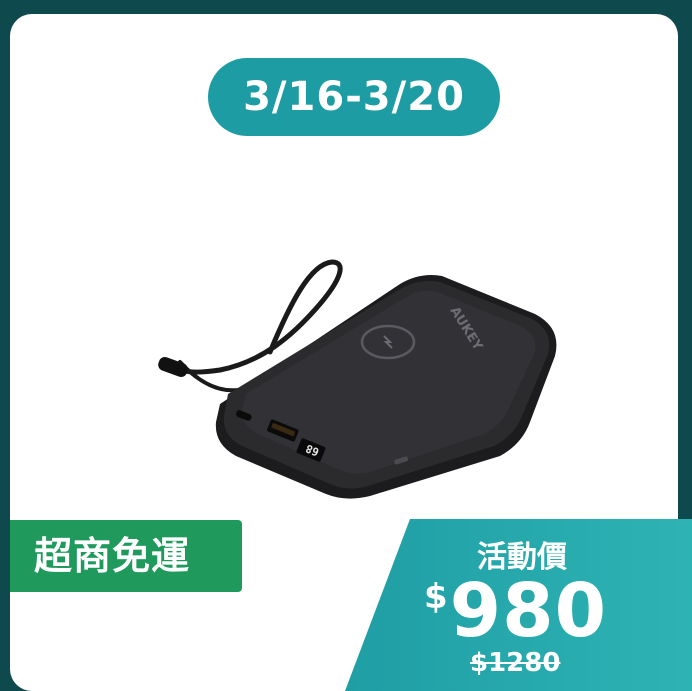 Image resolution: width=692 pixels, height=691 pixels. Describe the element at coordinates (436, 597) in the screenshot. I see `currency-symbol: $` at that location.